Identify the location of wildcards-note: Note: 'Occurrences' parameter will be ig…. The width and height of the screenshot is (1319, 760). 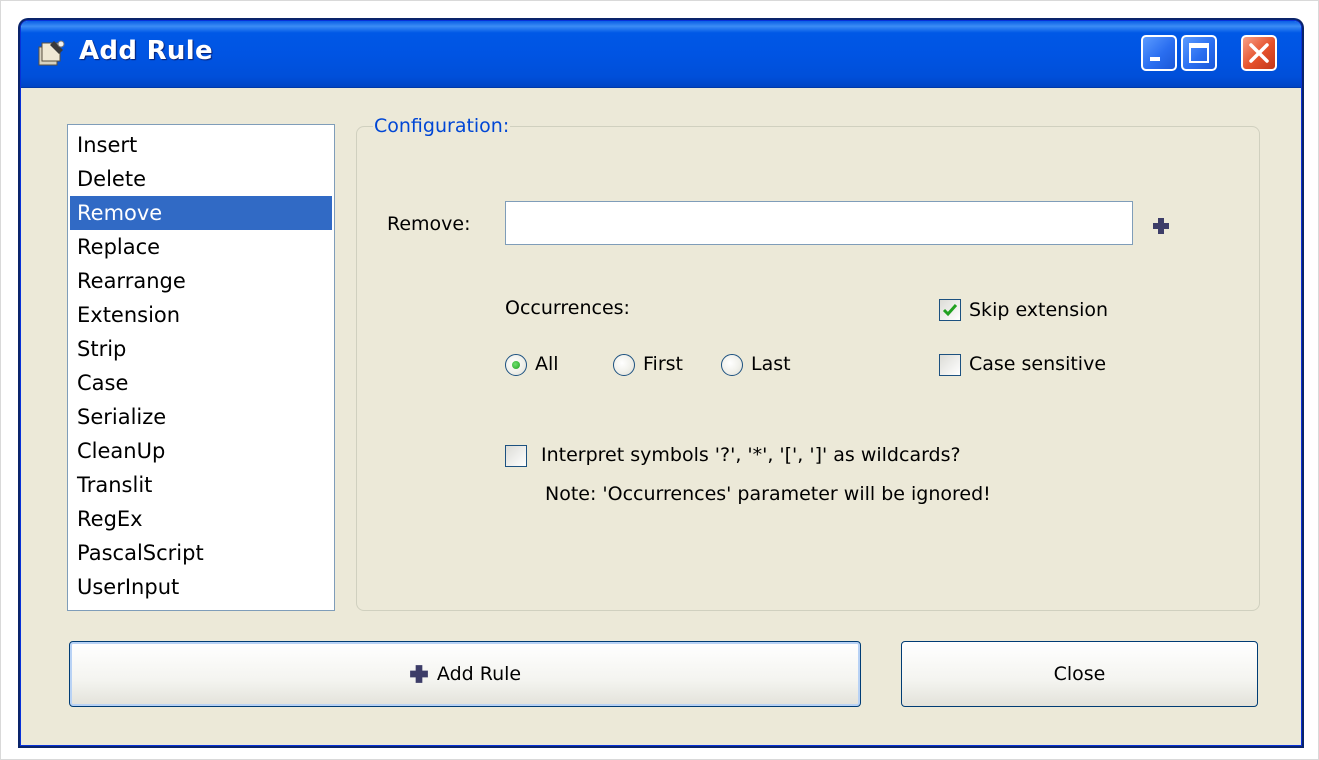
(768, 494).